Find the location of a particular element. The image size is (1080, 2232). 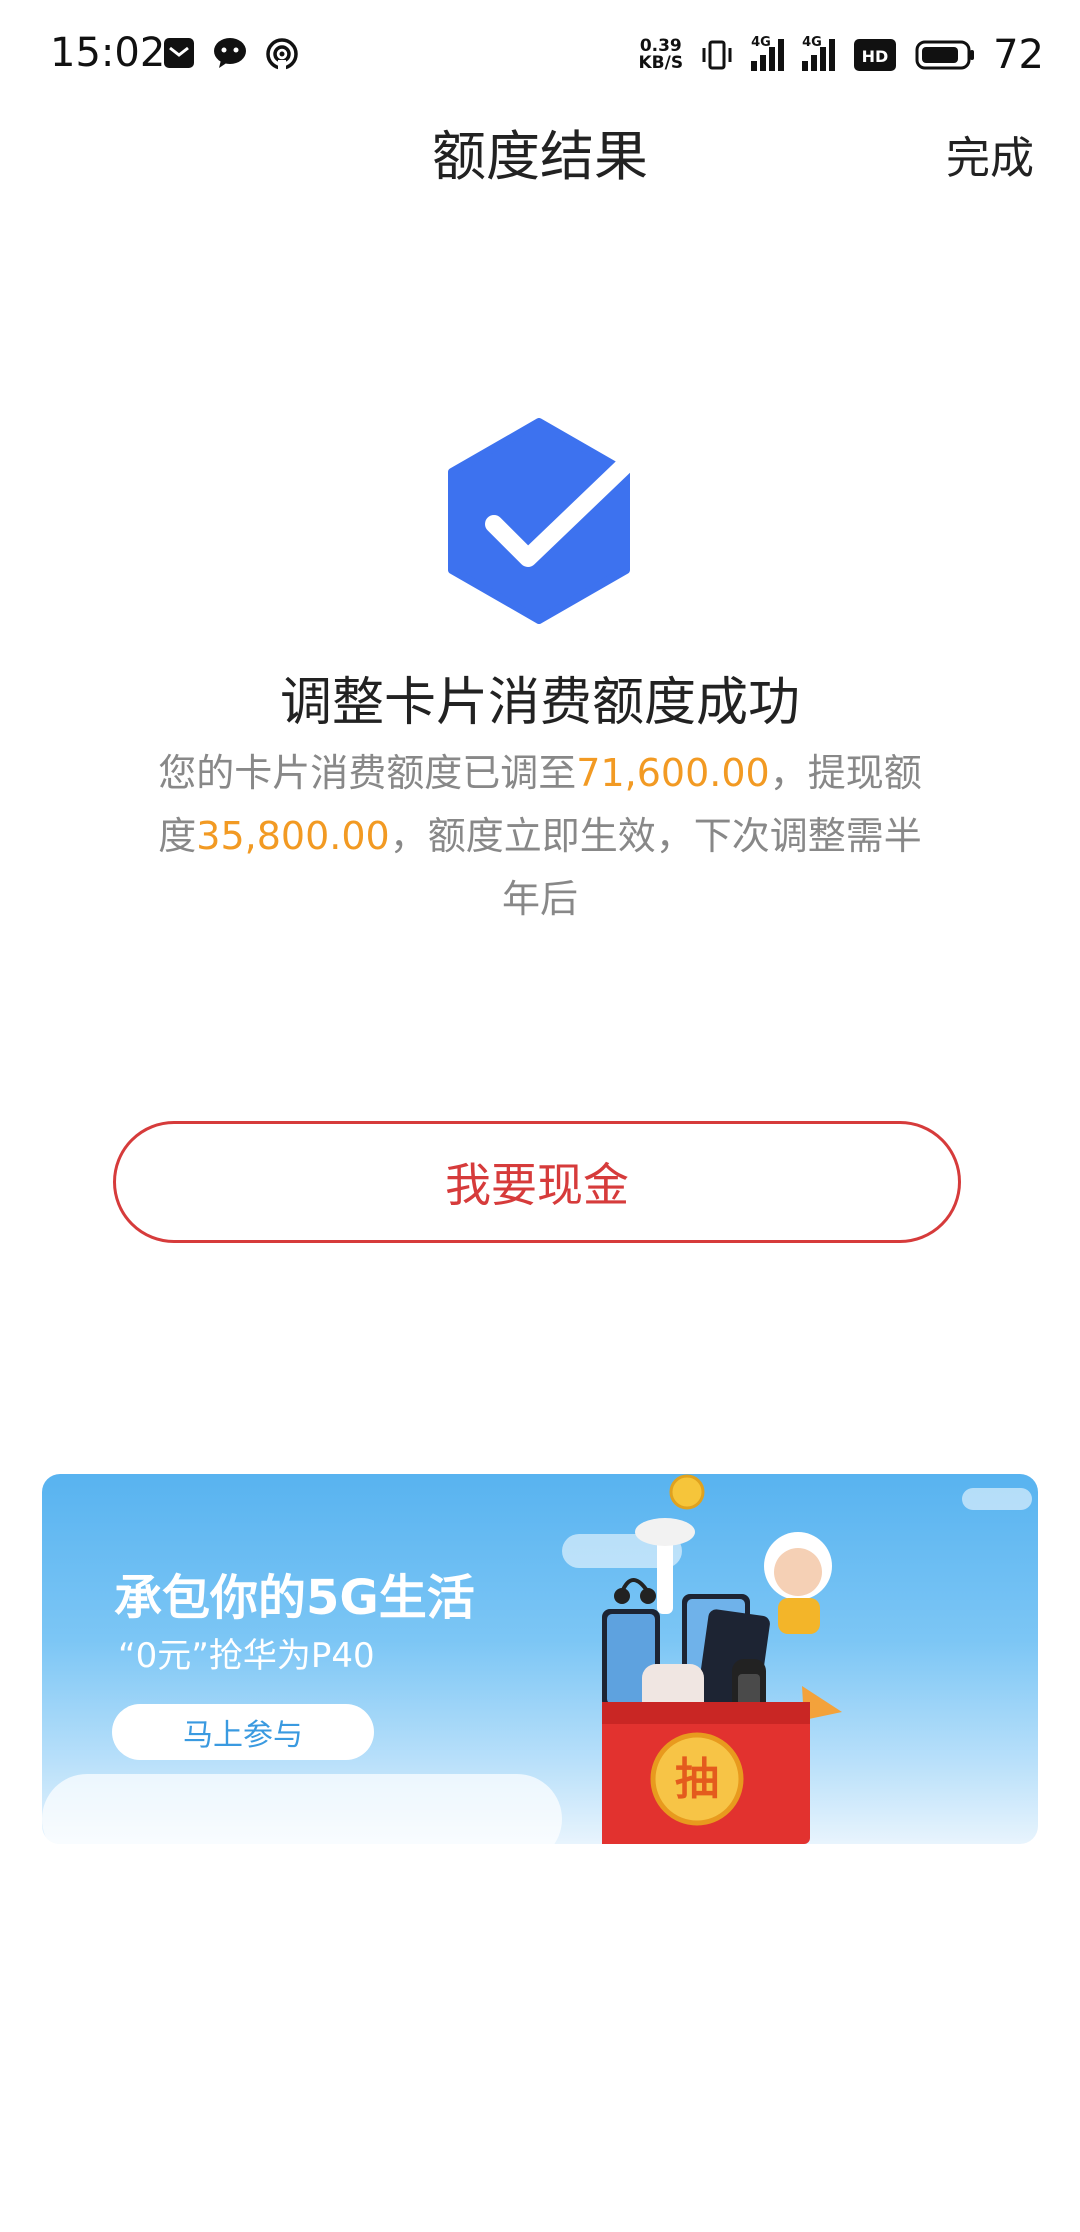

status-time: 15:02 is located at coordinates (108, 53).